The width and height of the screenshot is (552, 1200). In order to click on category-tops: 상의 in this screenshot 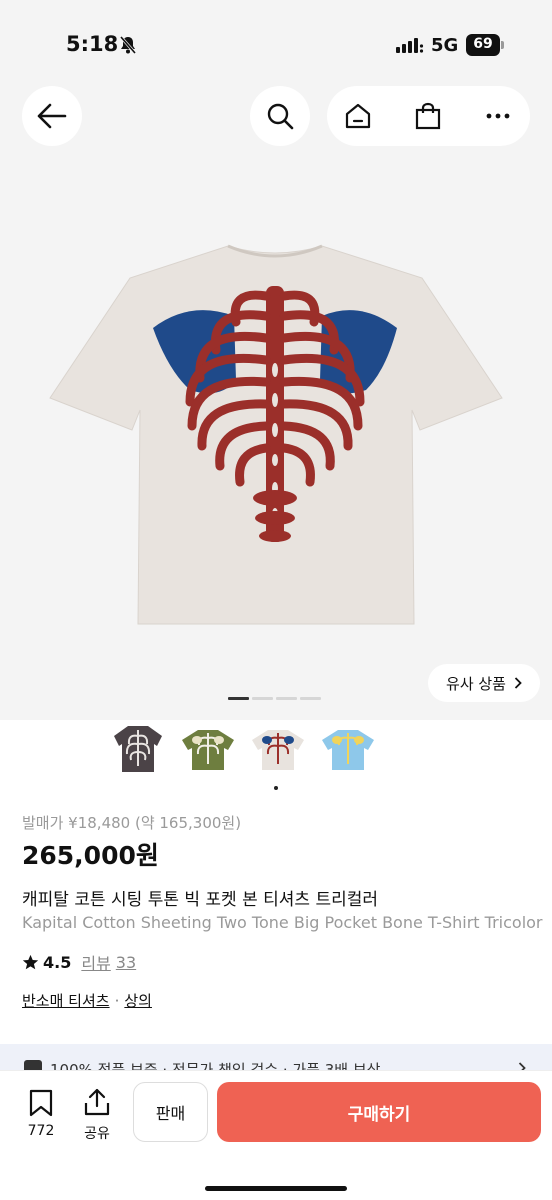, I will do `click(138, 1000)`.